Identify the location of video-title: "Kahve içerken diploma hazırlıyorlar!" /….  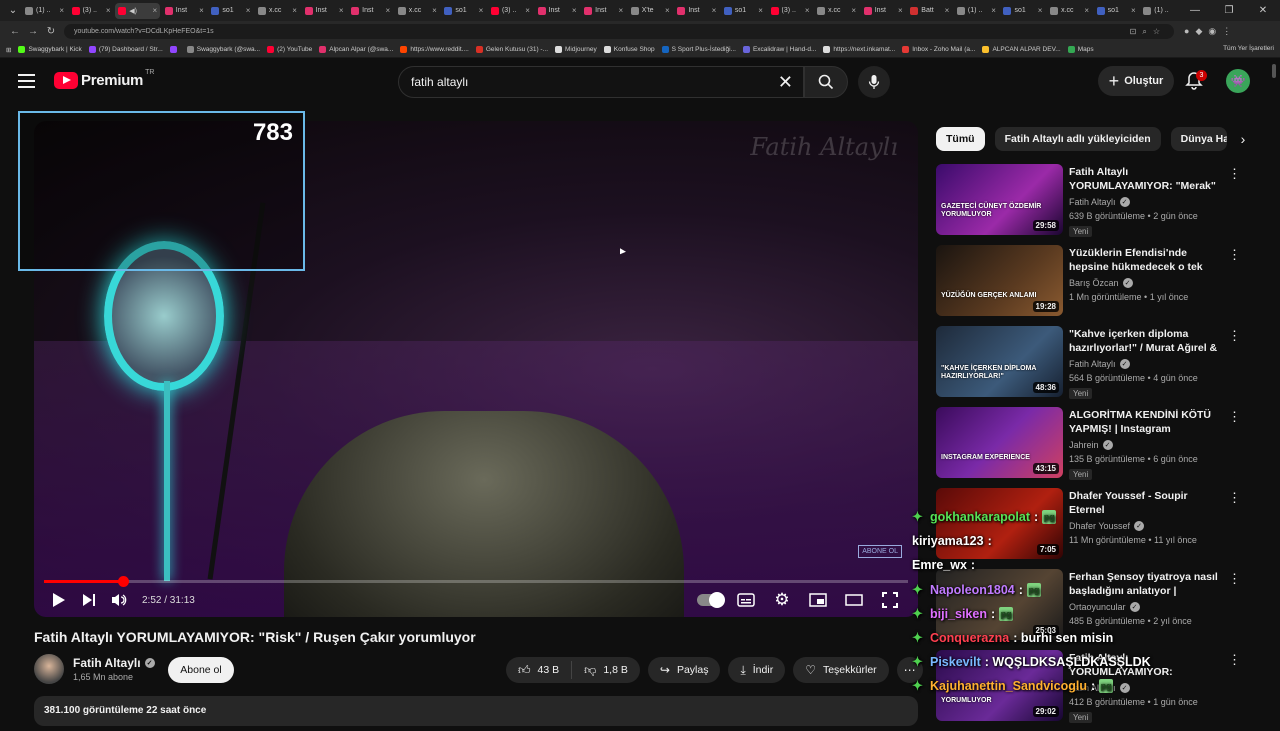
(1144, 341).